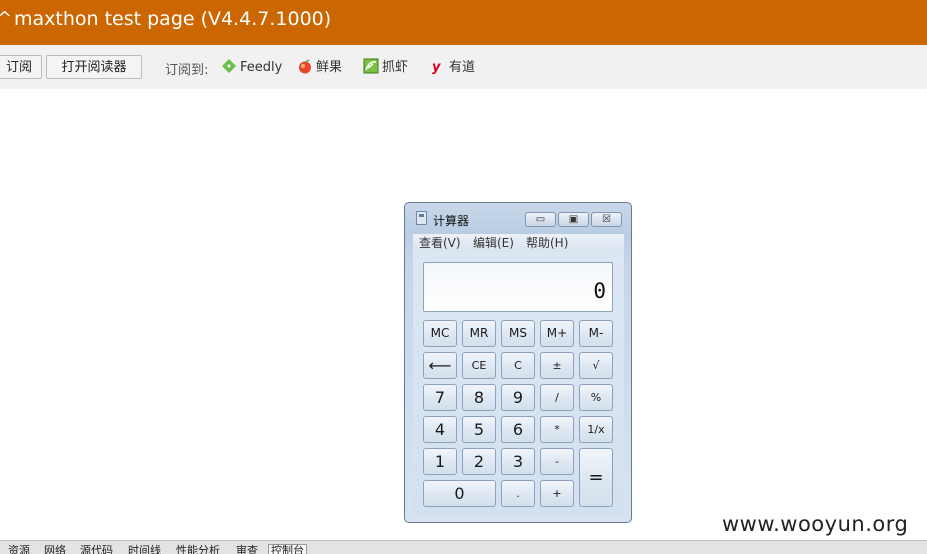 This screenshot has height=554, width=927. Describe the element at coordinates (440, 365) in the screenshot. I see `key-backspace: ⟵` at that location.